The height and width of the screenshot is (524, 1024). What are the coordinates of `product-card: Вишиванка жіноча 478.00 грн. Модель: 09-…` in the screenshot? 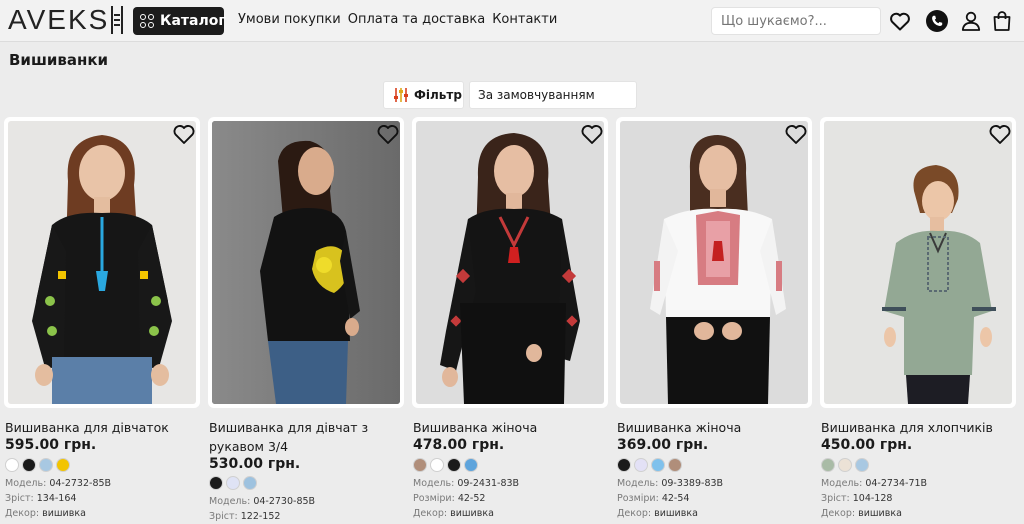 It's located at (510, 320).